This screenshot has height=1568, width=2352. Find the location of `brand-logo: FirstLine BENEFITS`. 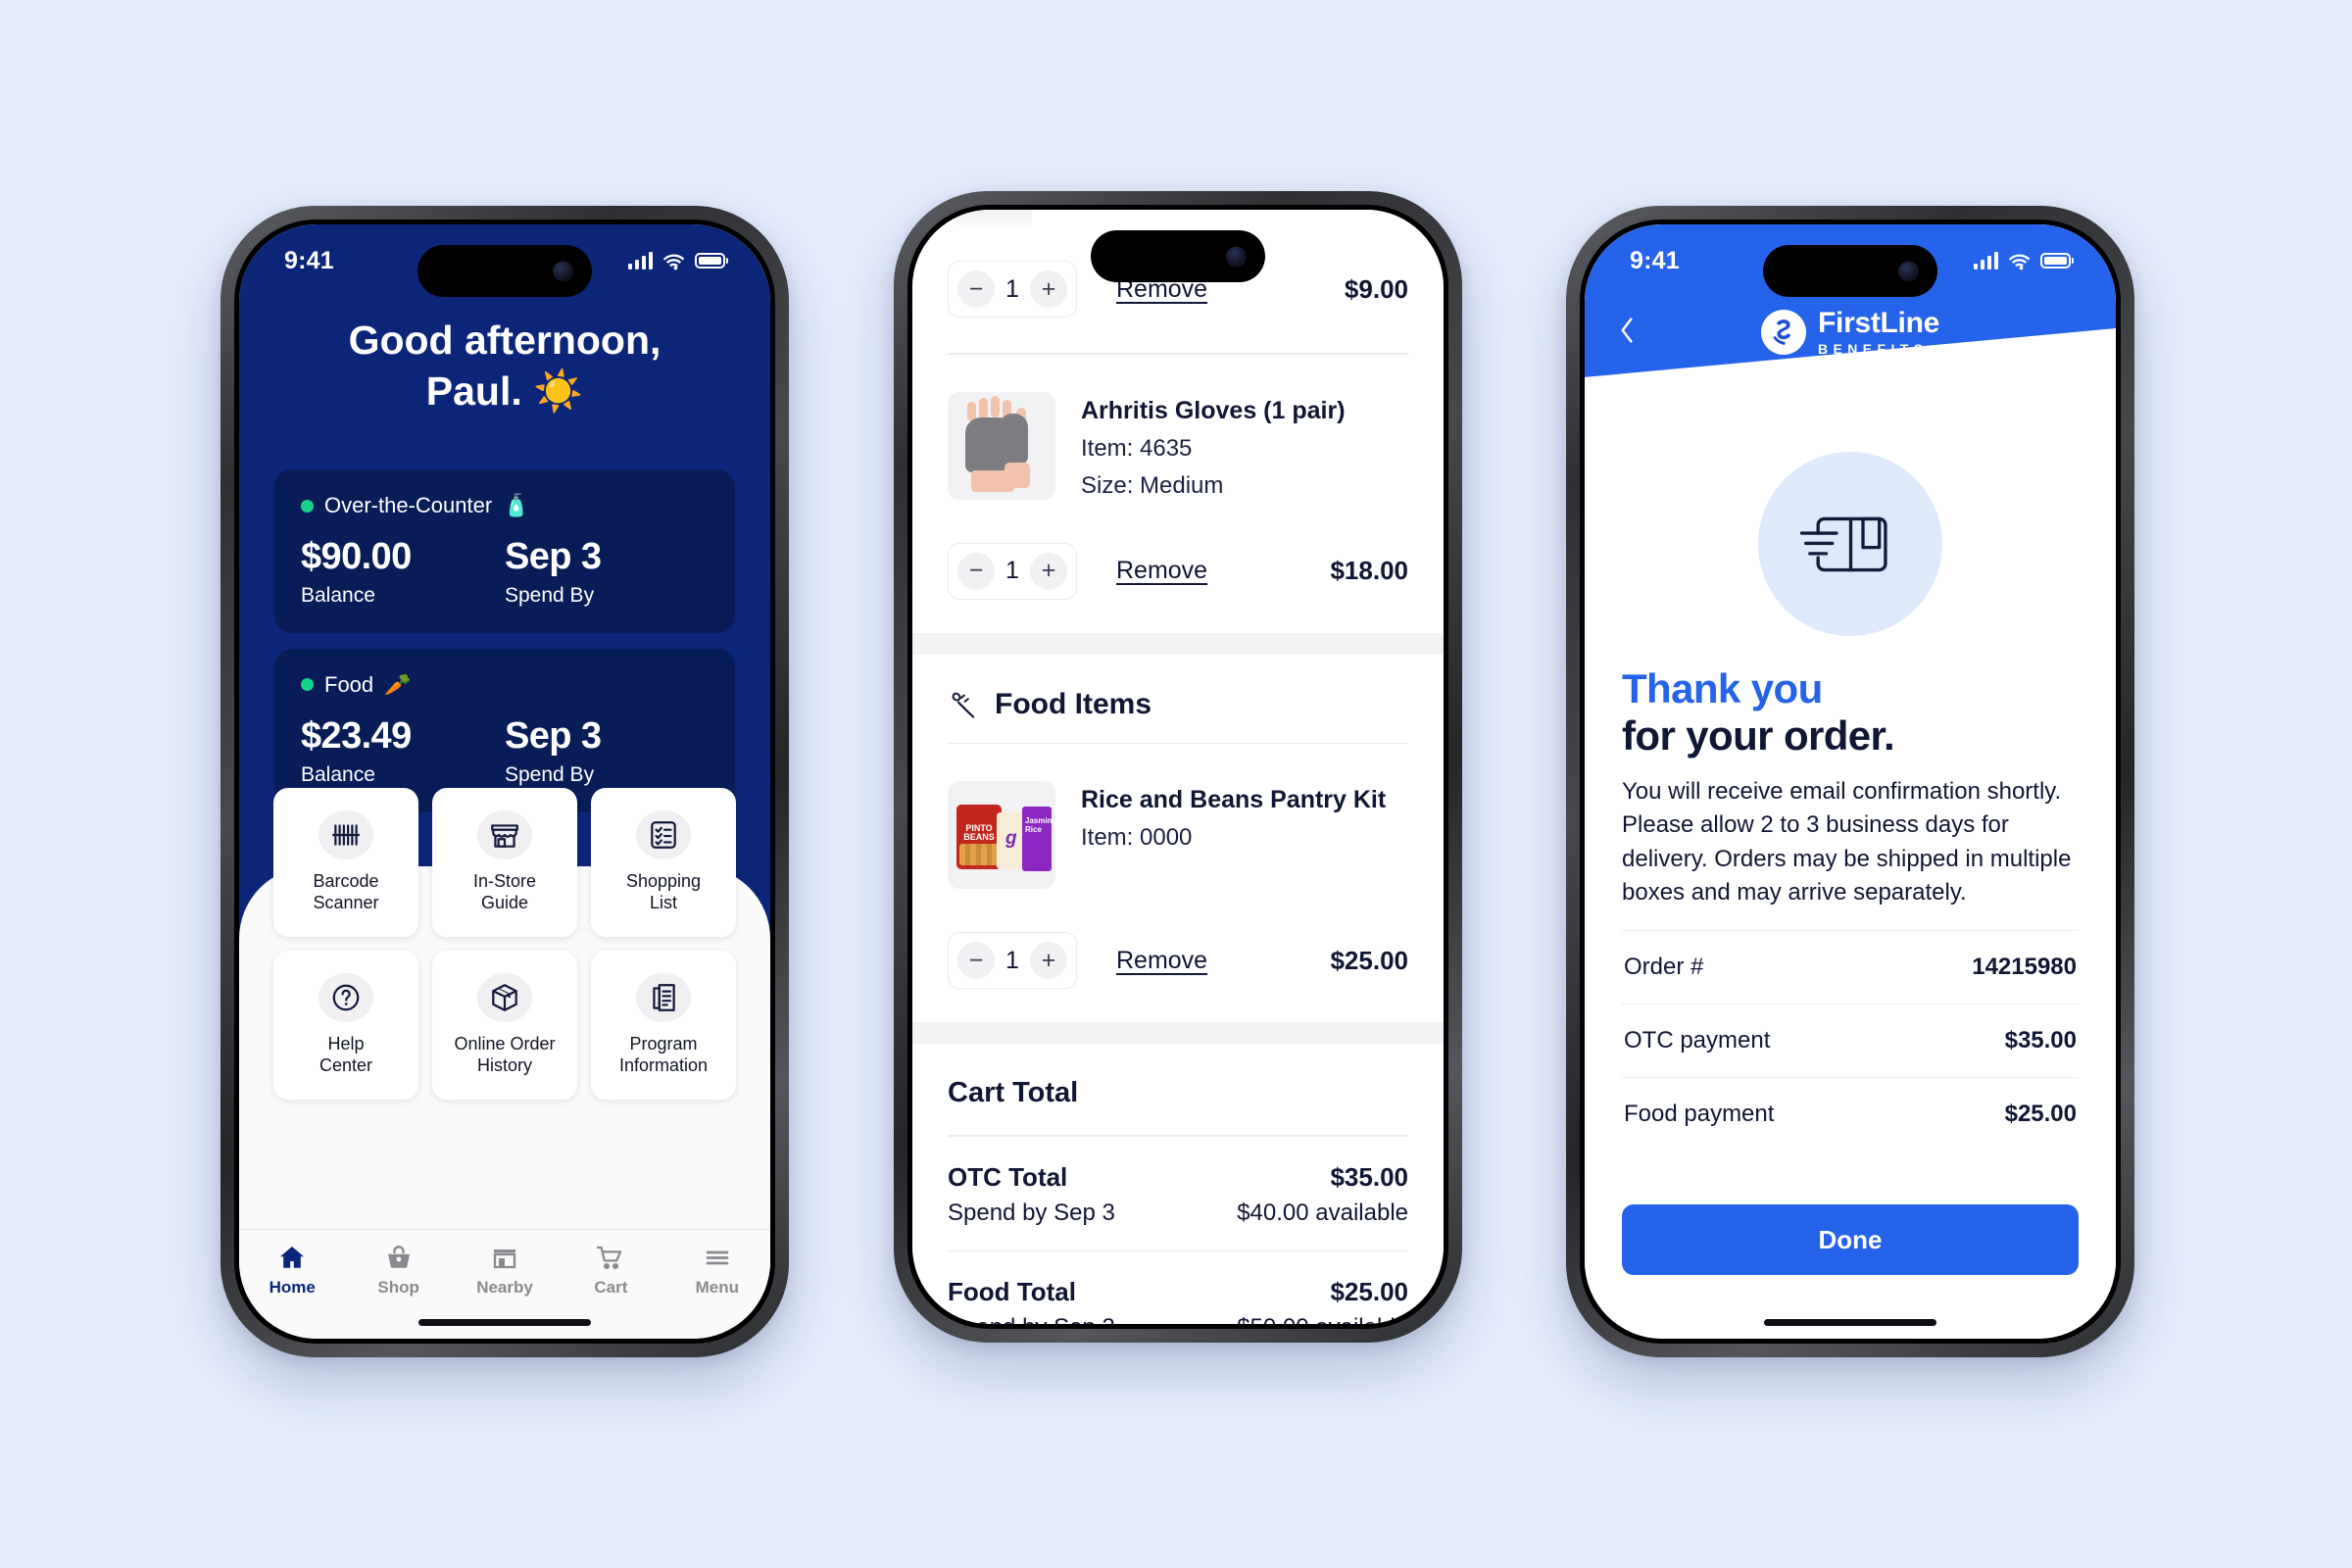

brand-logo: FirstLine BENEFITS is located at coordinates (1850, 332).